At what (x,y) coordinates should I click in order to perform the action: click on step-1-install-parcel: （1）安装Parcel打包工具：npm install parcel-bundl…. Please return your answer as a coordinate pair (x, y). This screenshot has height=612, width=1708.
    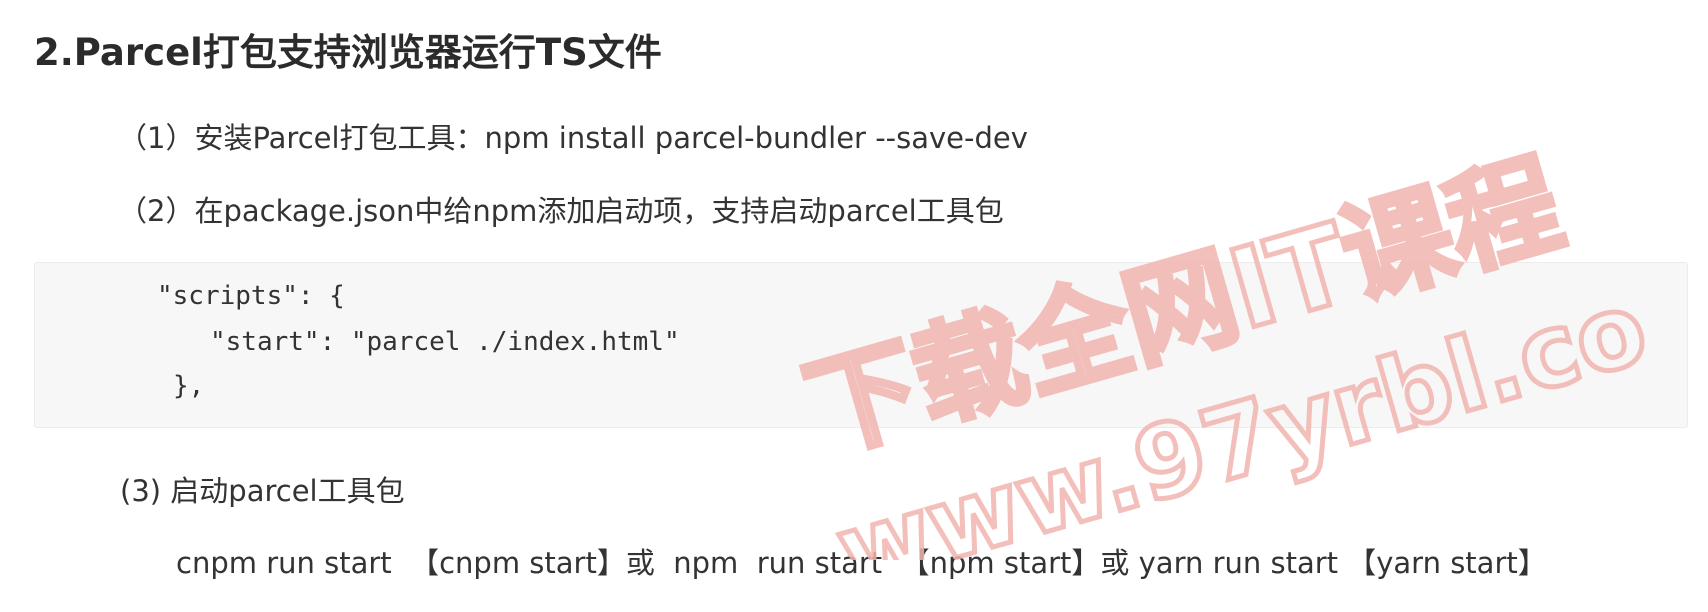
    Looking at the image, I should click on (573, 138).